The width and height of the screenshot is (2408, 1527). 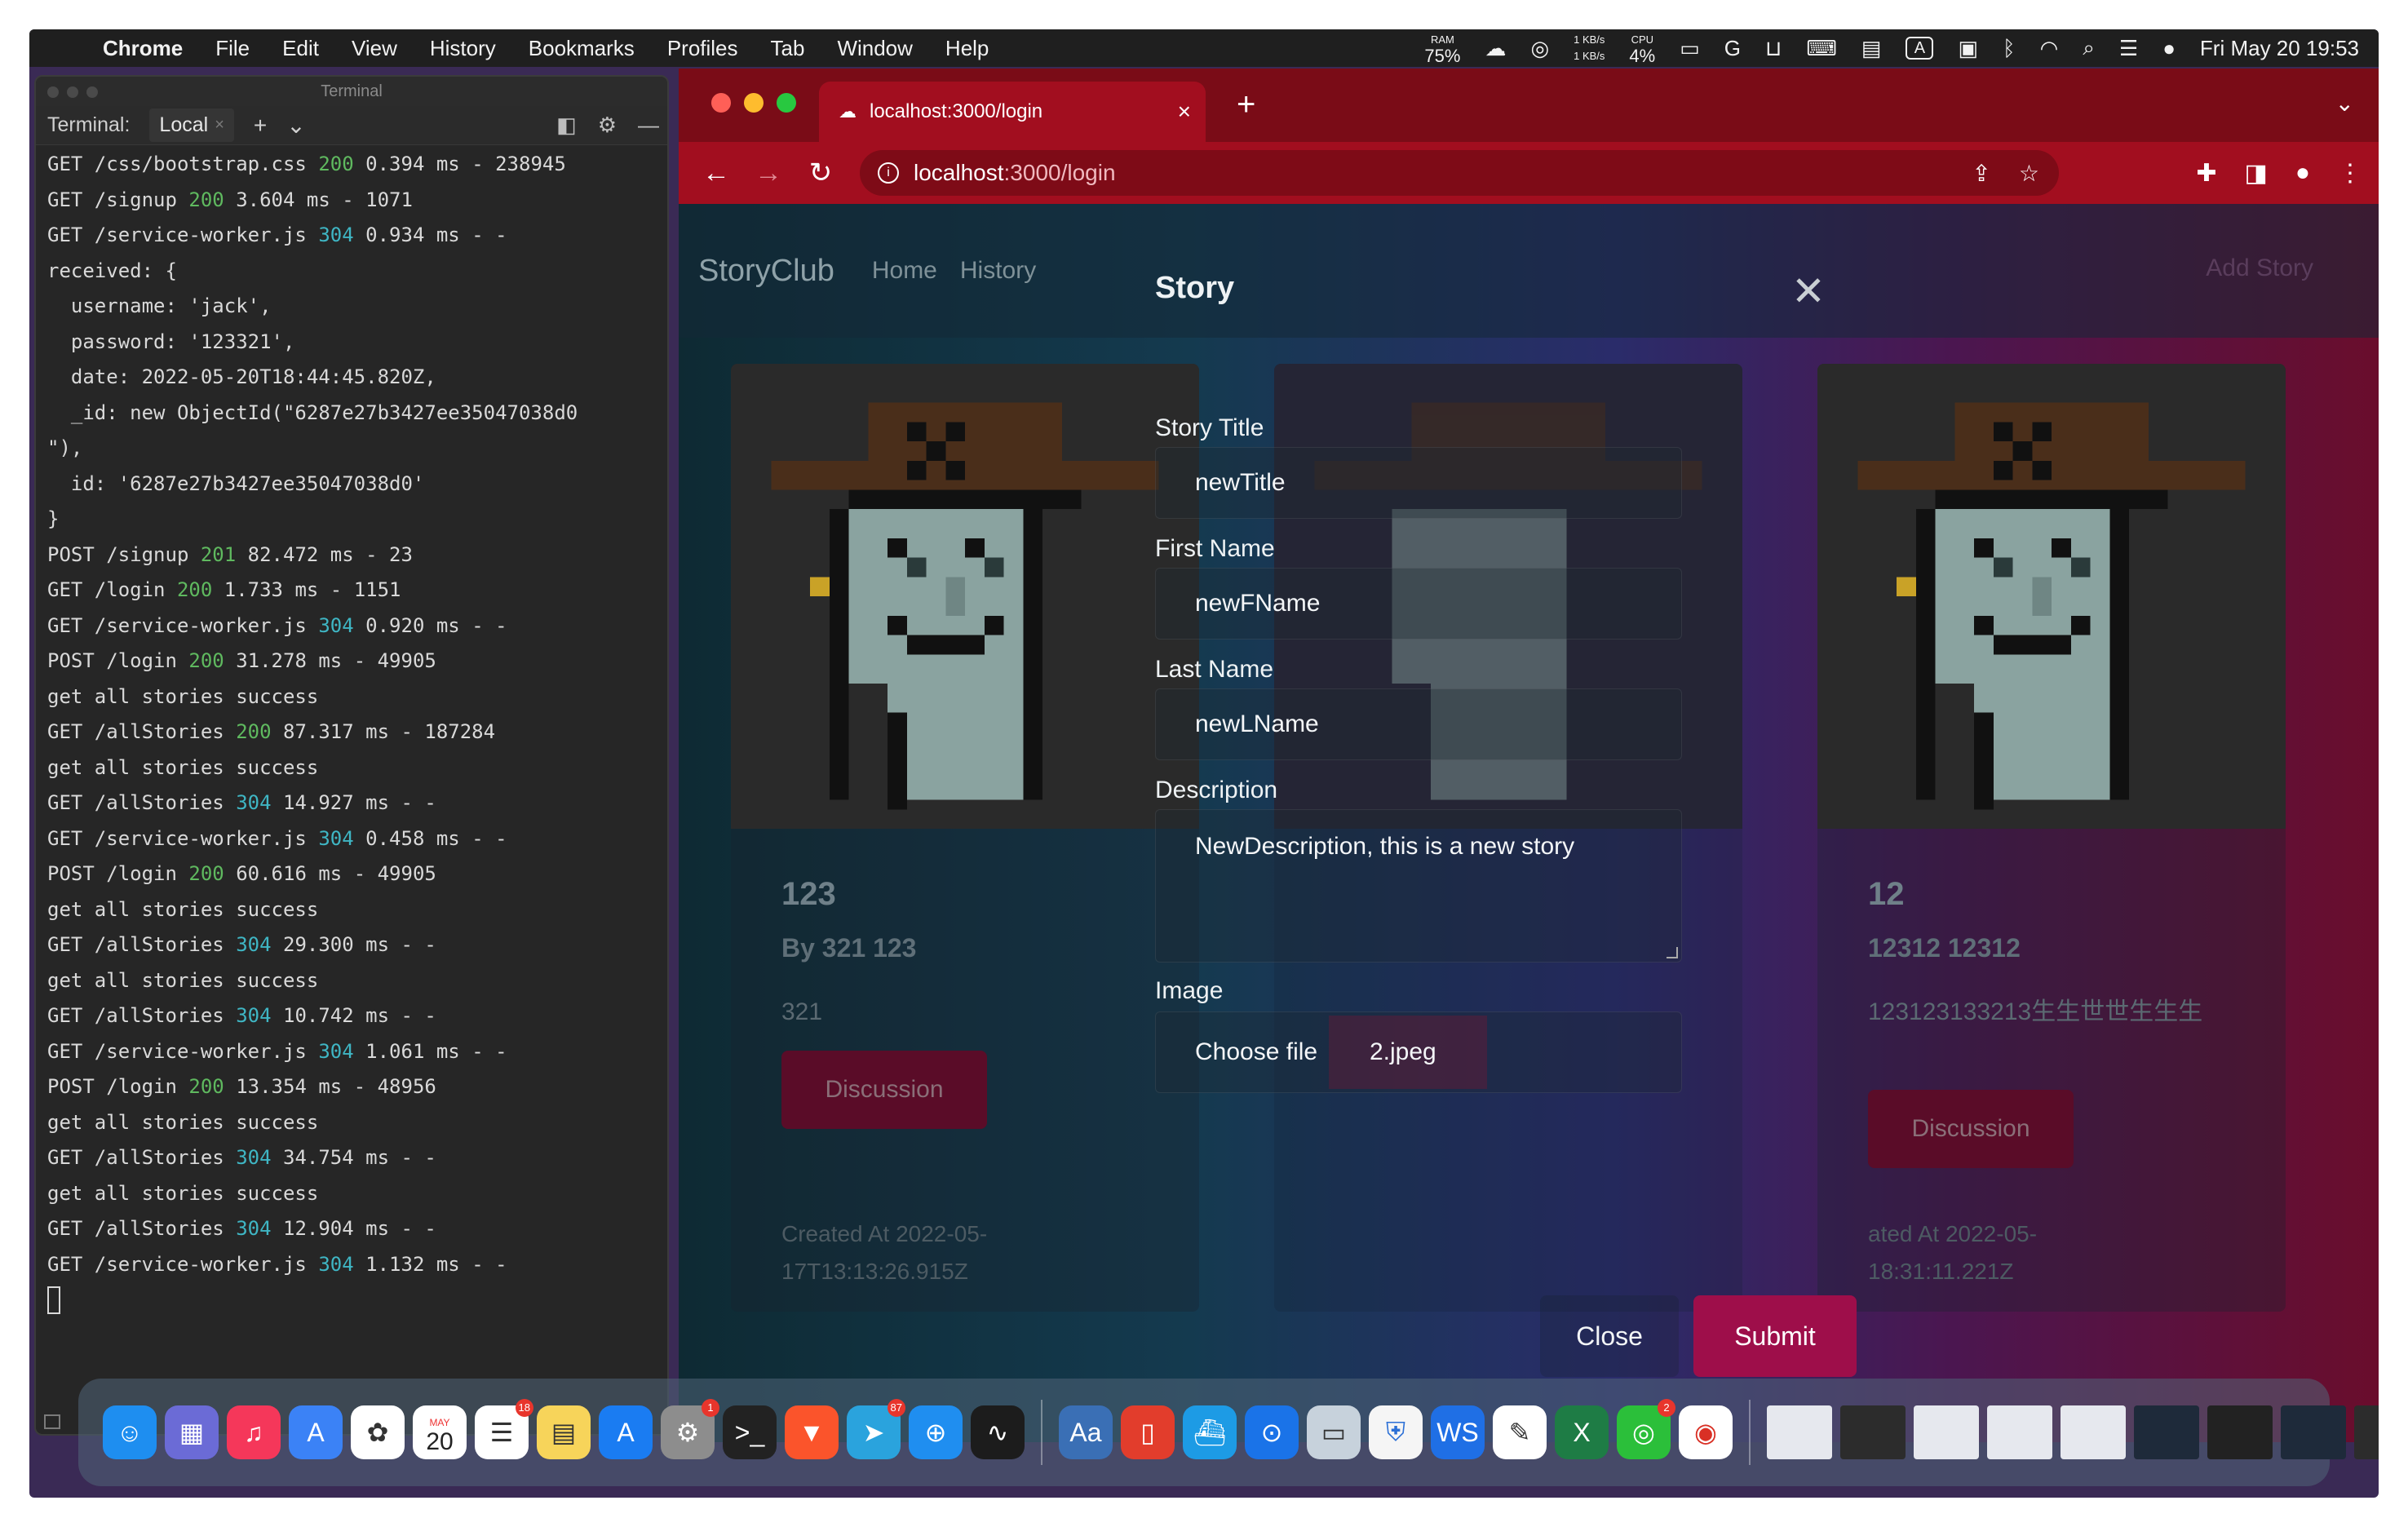 What do you see at coordinates (1920, 48) in the screenshot?
I see `input-source-icon: A` at bounding box center [1920, 48].